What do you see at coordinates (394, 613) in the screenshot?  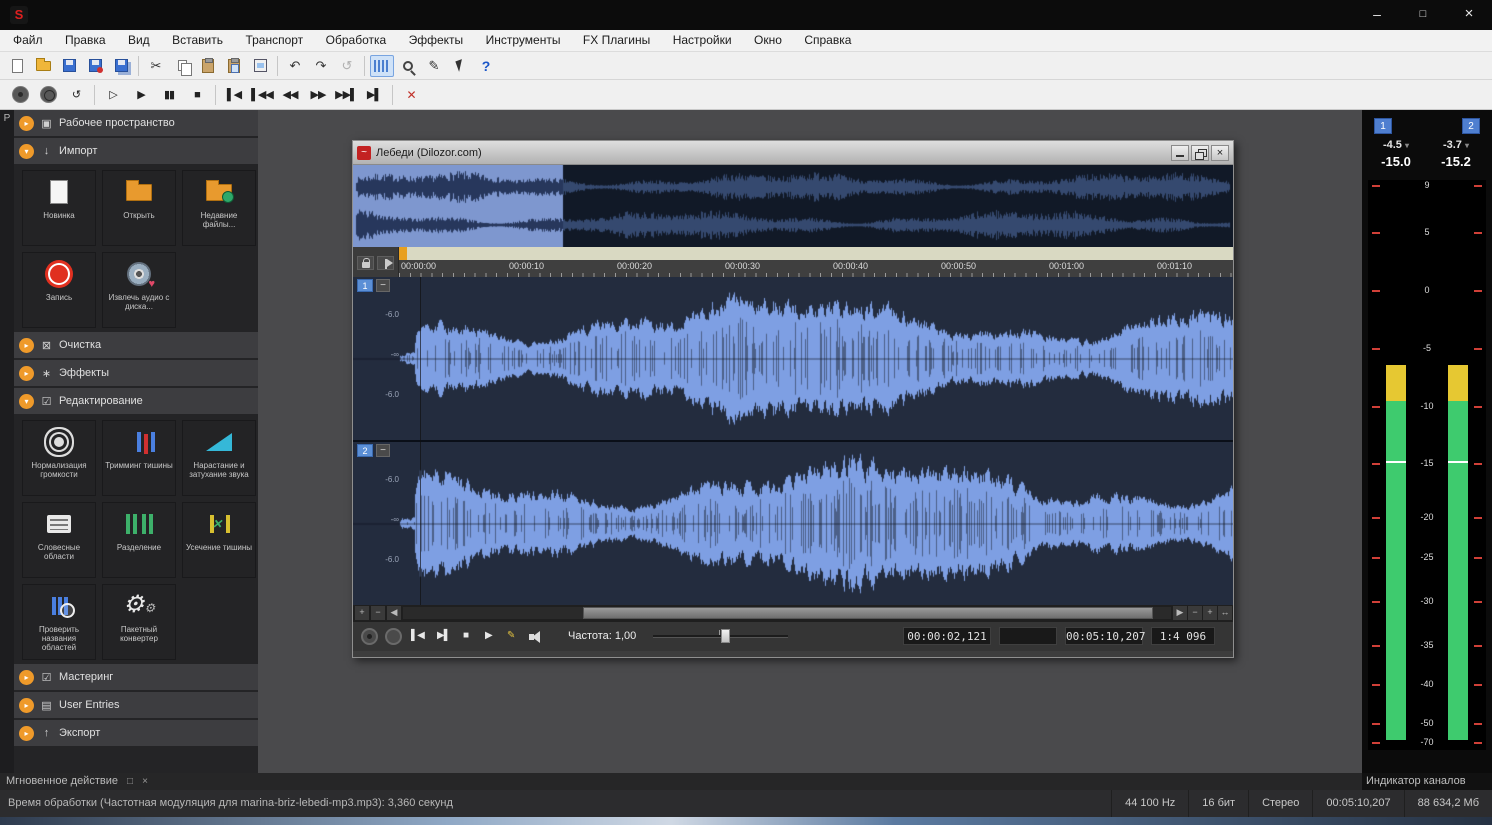 I see `scroll-left-button: ◀` at bounding box center [394, 613].